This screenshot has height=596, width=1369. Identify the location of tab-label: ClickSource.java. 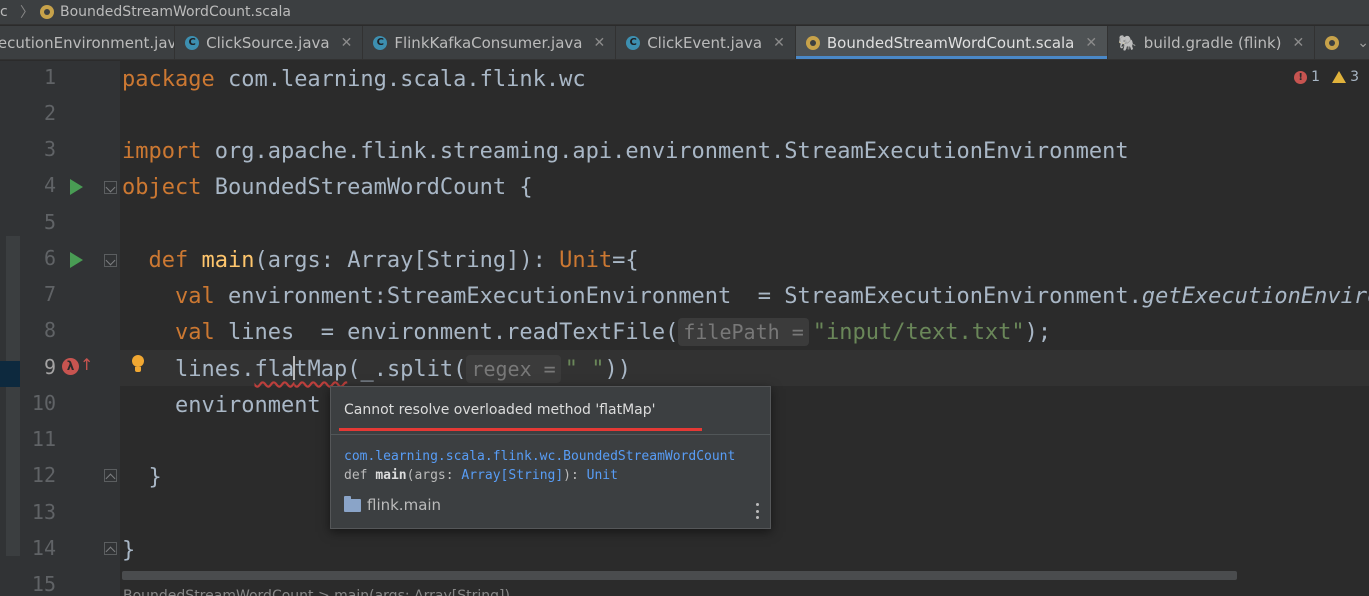
(268, 42).